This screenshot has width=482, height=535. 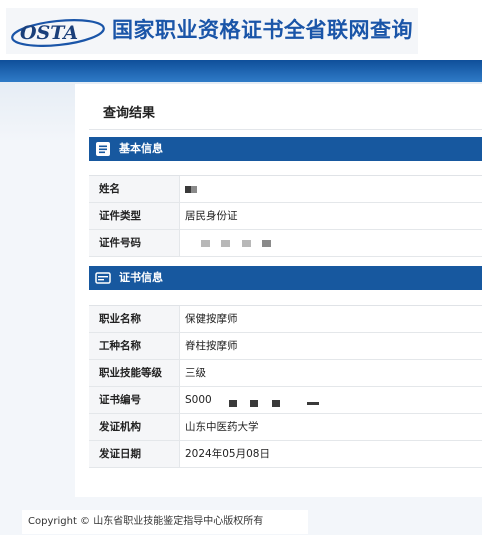 I want to click on header-band, so click(x=241, y=71).